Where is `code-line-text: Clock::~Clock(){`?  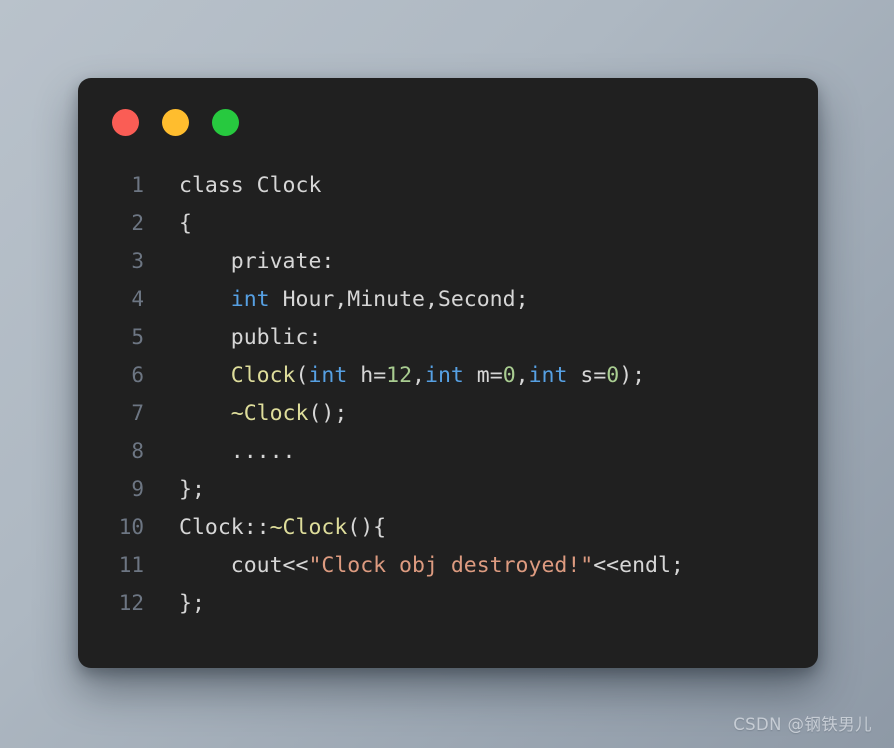
code-line-text: Clock::~Clock(){ is located at coordinates (265, 528).